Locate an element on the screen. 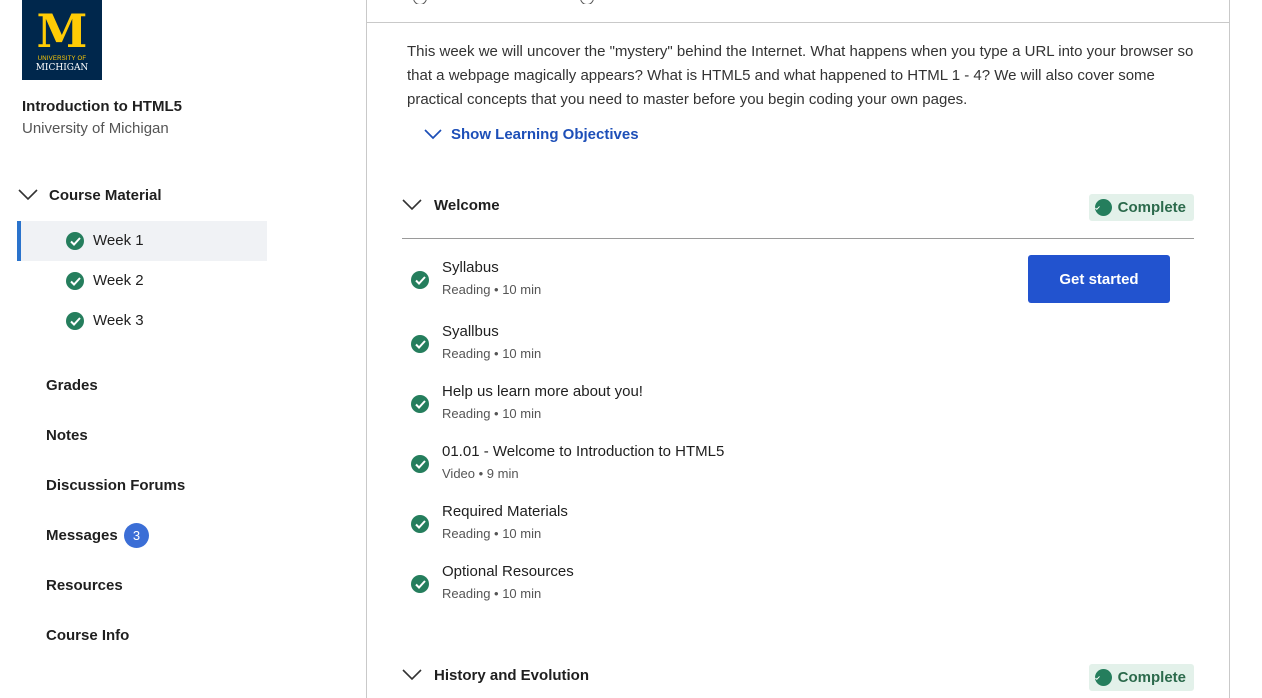  list-item: Syallbus Reading • 10 min is located at coordinates (710, 346).